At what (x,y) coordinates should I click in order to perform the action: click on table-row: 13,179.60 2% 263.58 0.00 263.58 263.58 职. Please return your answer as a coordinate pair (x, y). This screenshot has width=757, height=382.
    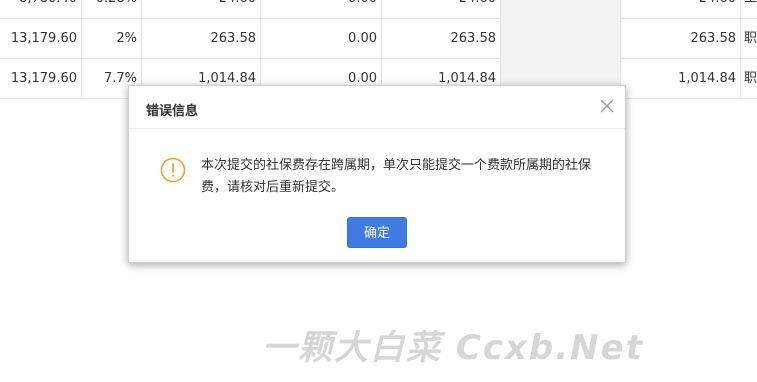
    Looking at the image, I should click on (378, 38).